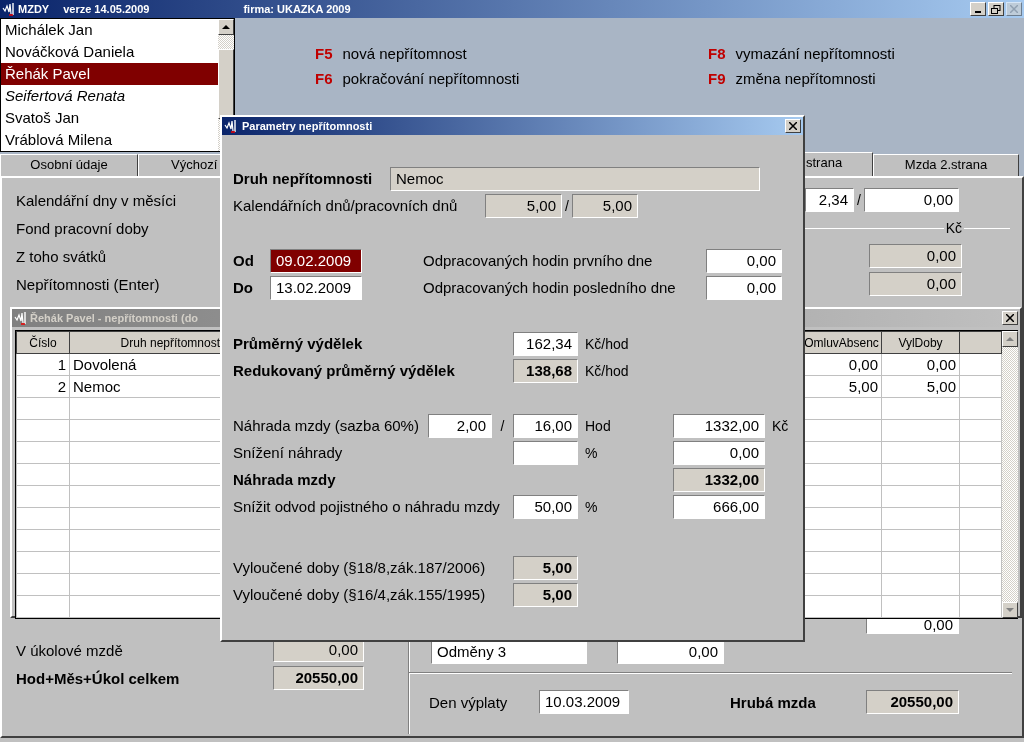 This screenshot has height=742, width=1024. What do you see at coordinates (324, 53) in the screenshot?
I see `shortcut-key: F5` at bounding box center [324, 53].